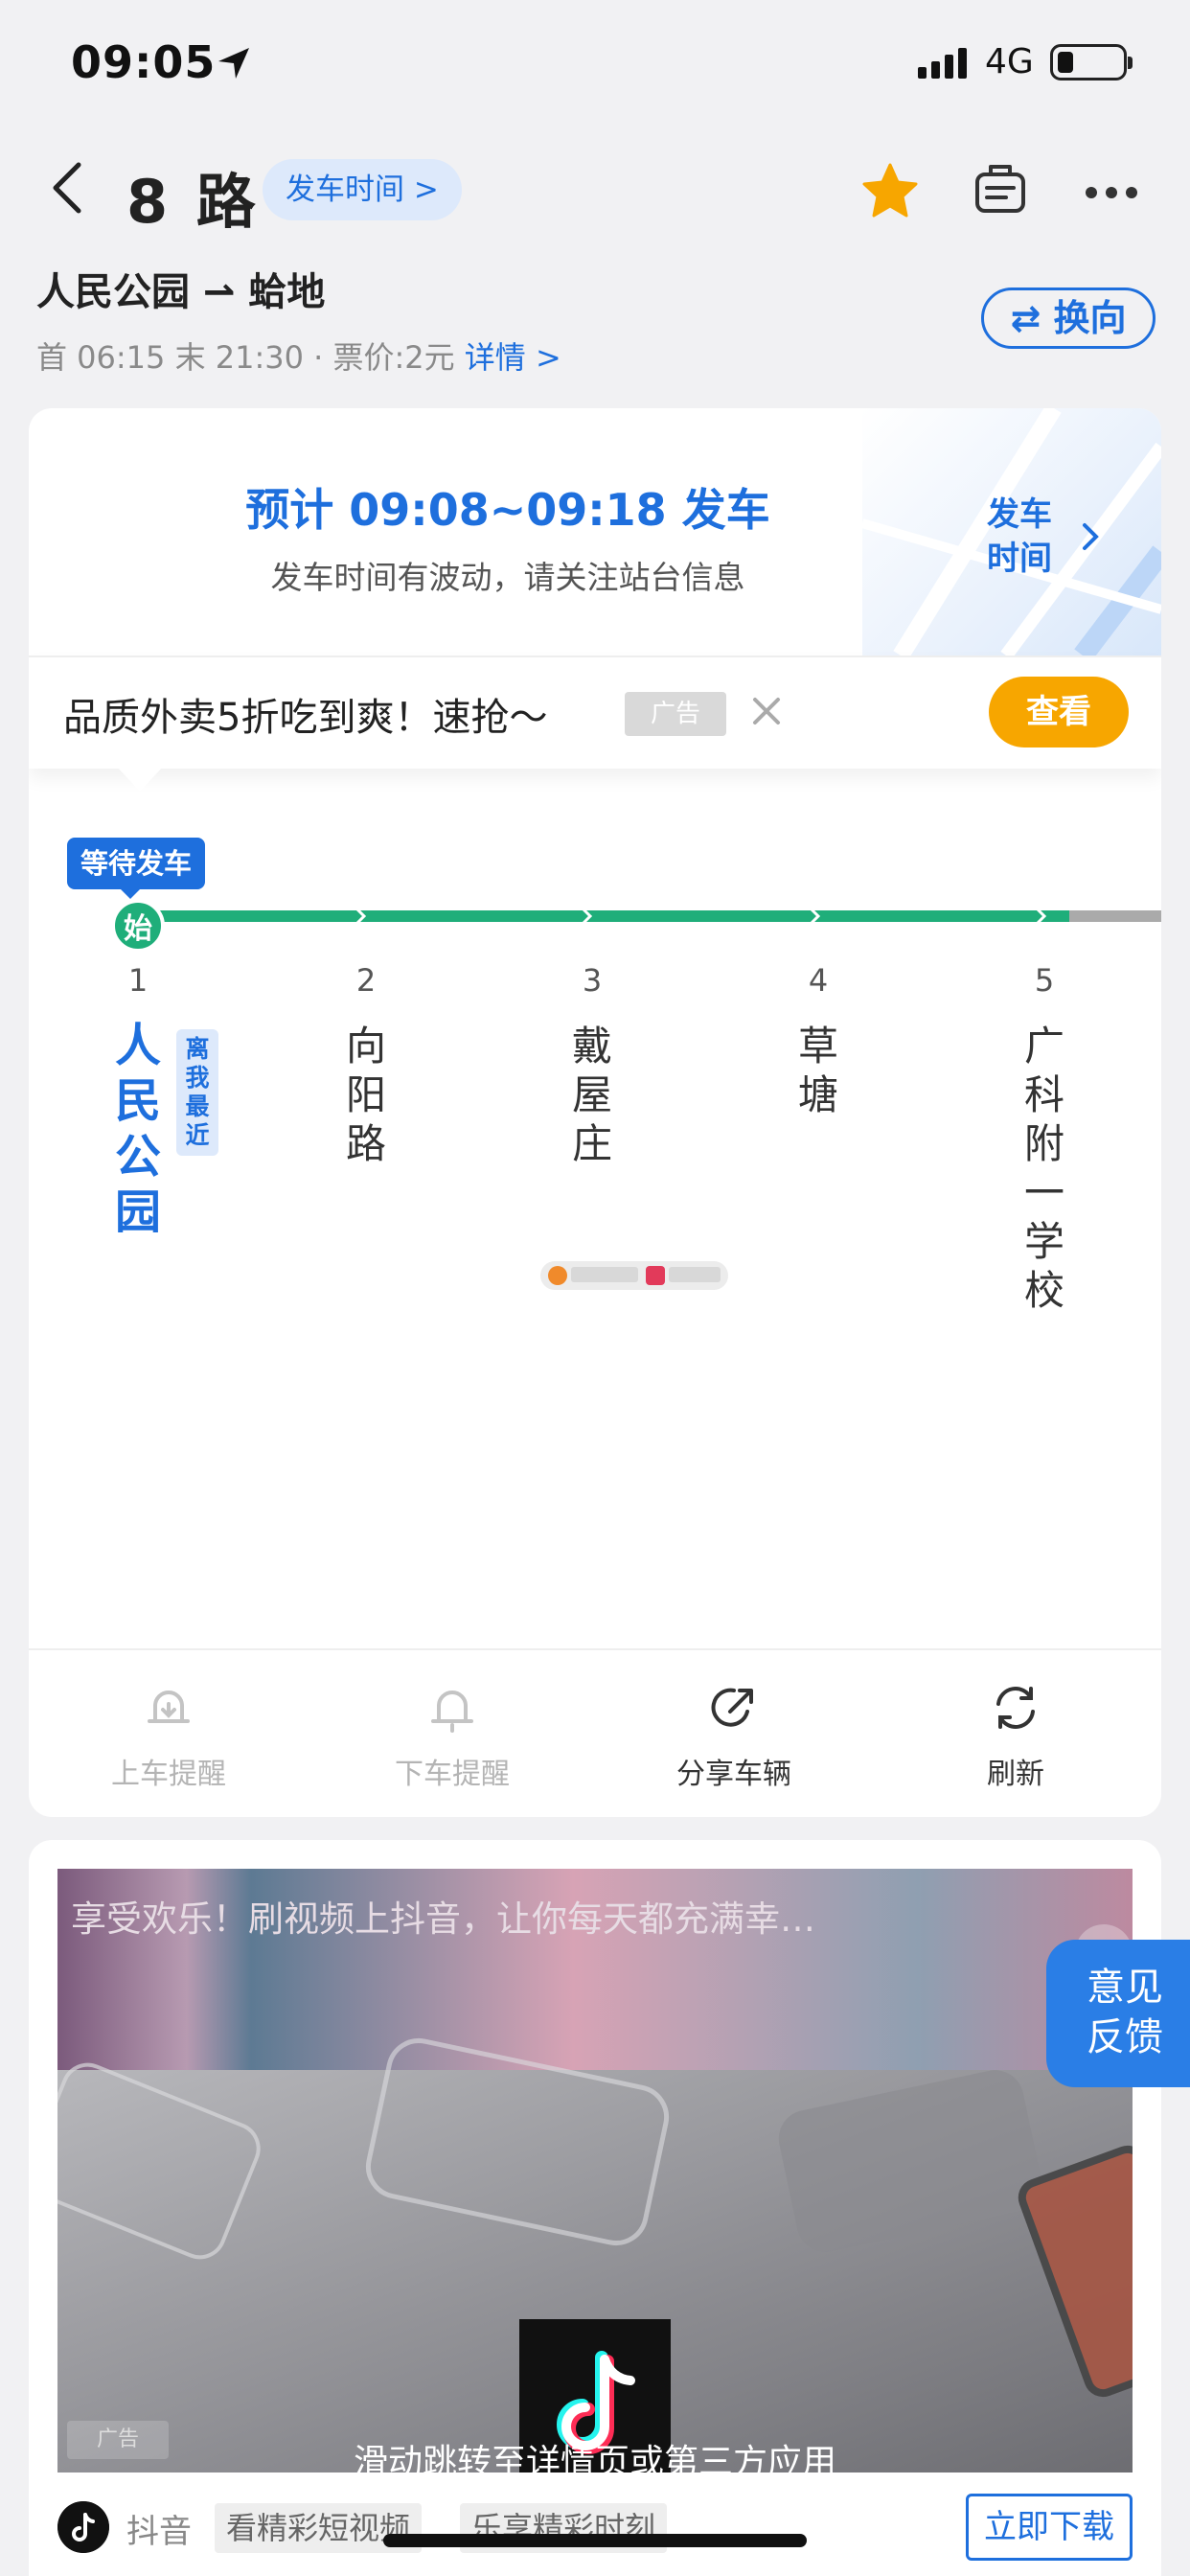 The height and width of the screenshot is (2576, 1190). I want to click on route-detail-link: 详情 >, so click(513, 357).